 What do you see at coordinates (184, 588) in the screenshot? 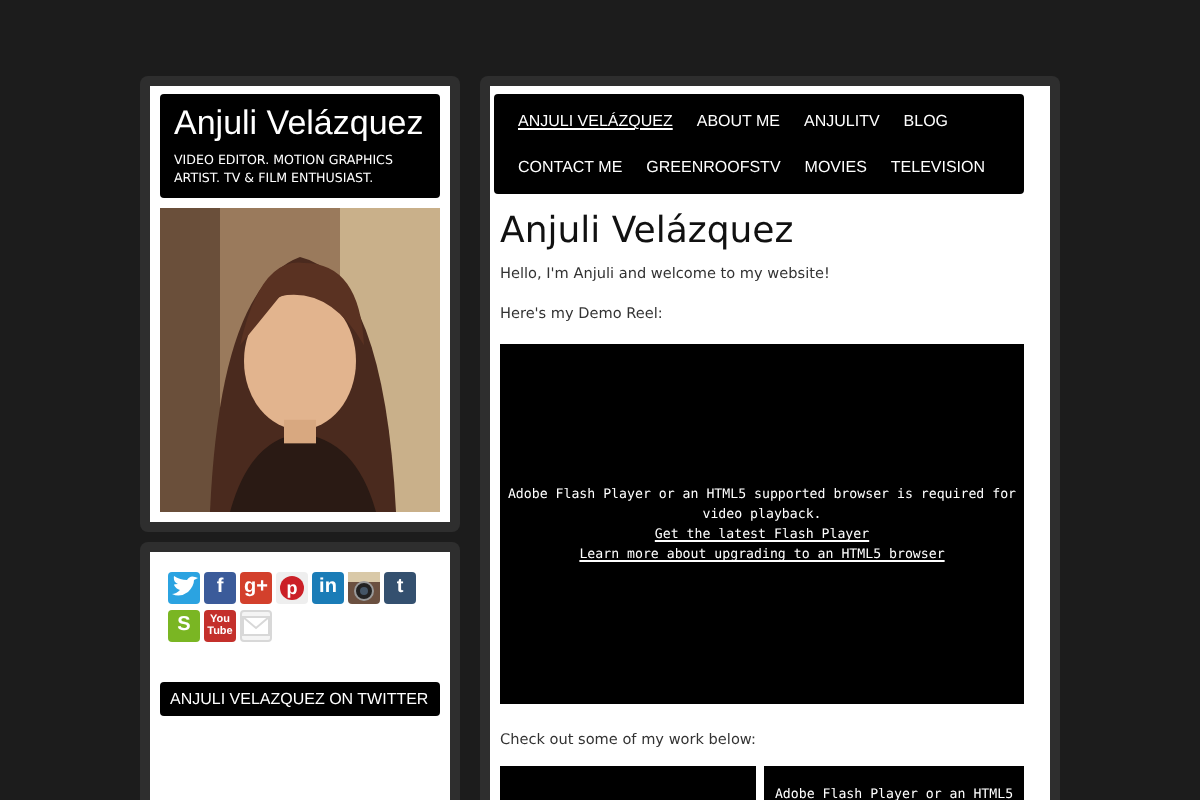
I see `bird-icon` at bounding box center [184, 588].